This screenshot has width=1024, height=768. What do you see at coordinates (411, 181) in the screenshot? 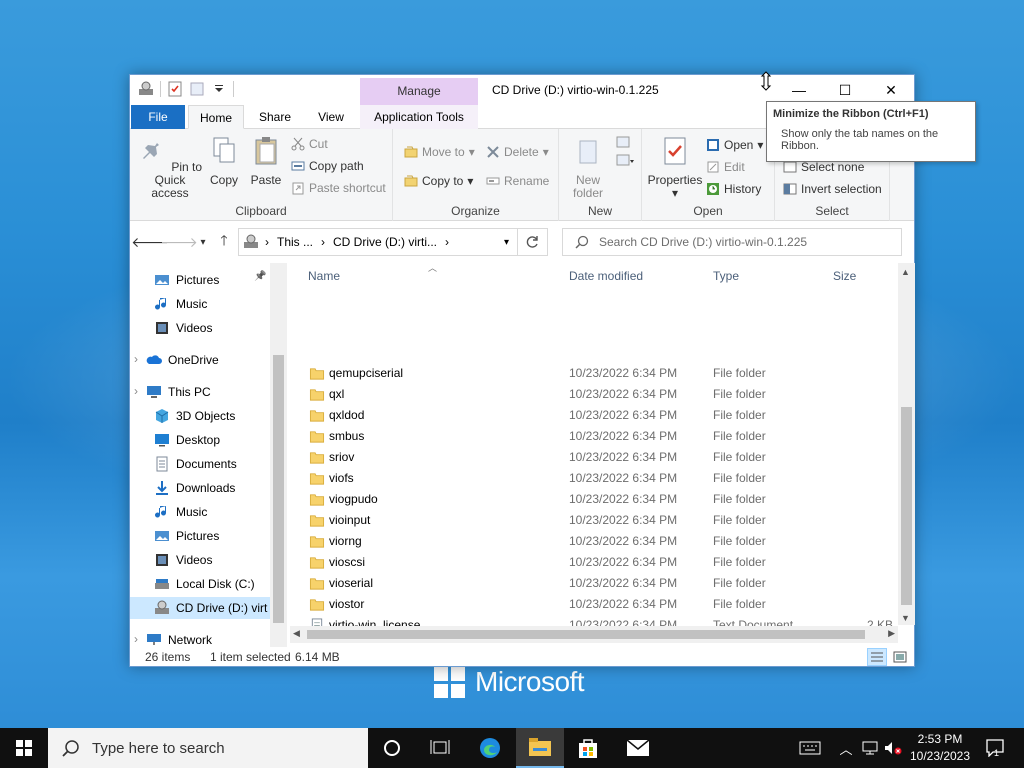
I see `copy-to-icon` at bounding box center [411, 181].